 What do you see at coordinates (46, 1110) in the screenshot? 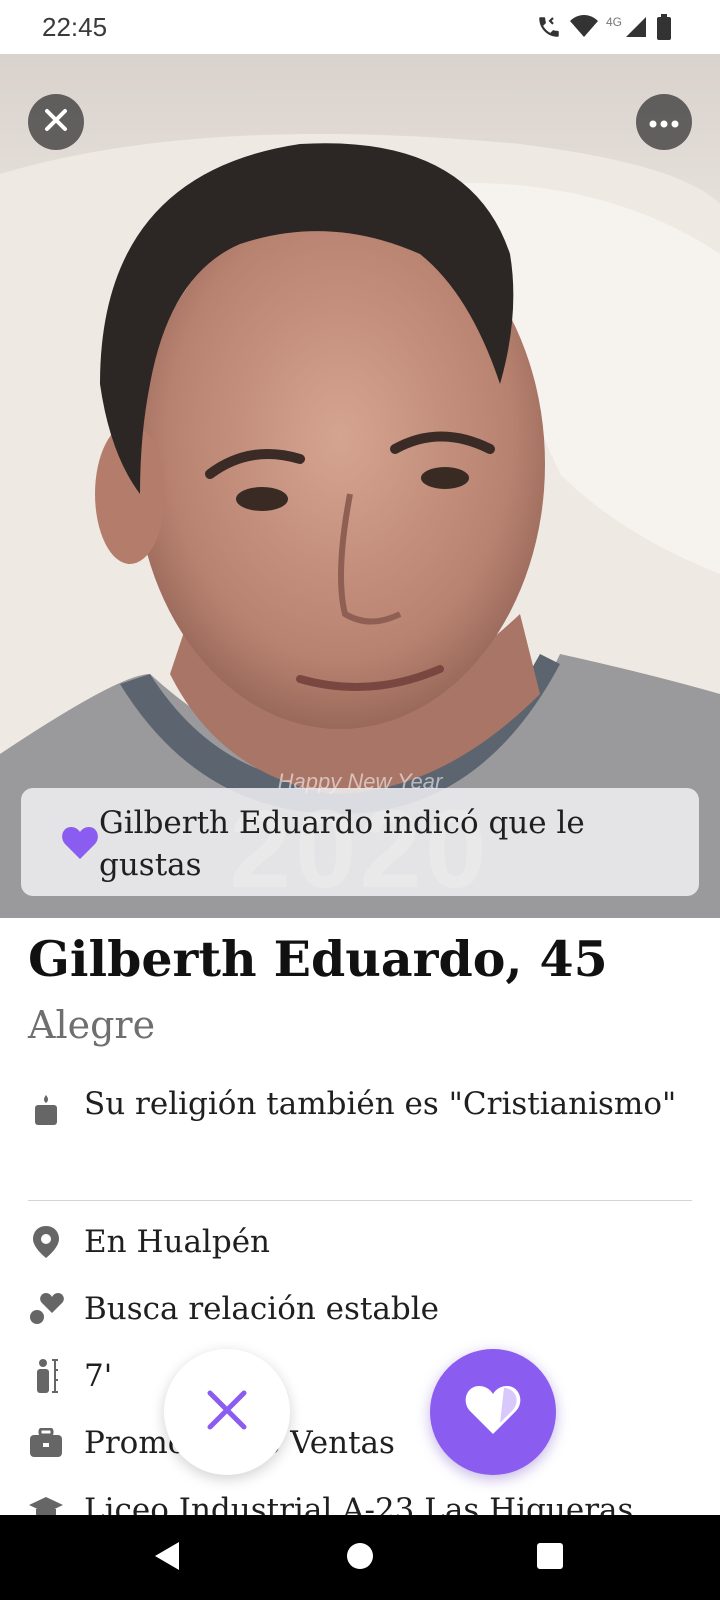
I see `candle-icon` at bounding box center [46, 1110].